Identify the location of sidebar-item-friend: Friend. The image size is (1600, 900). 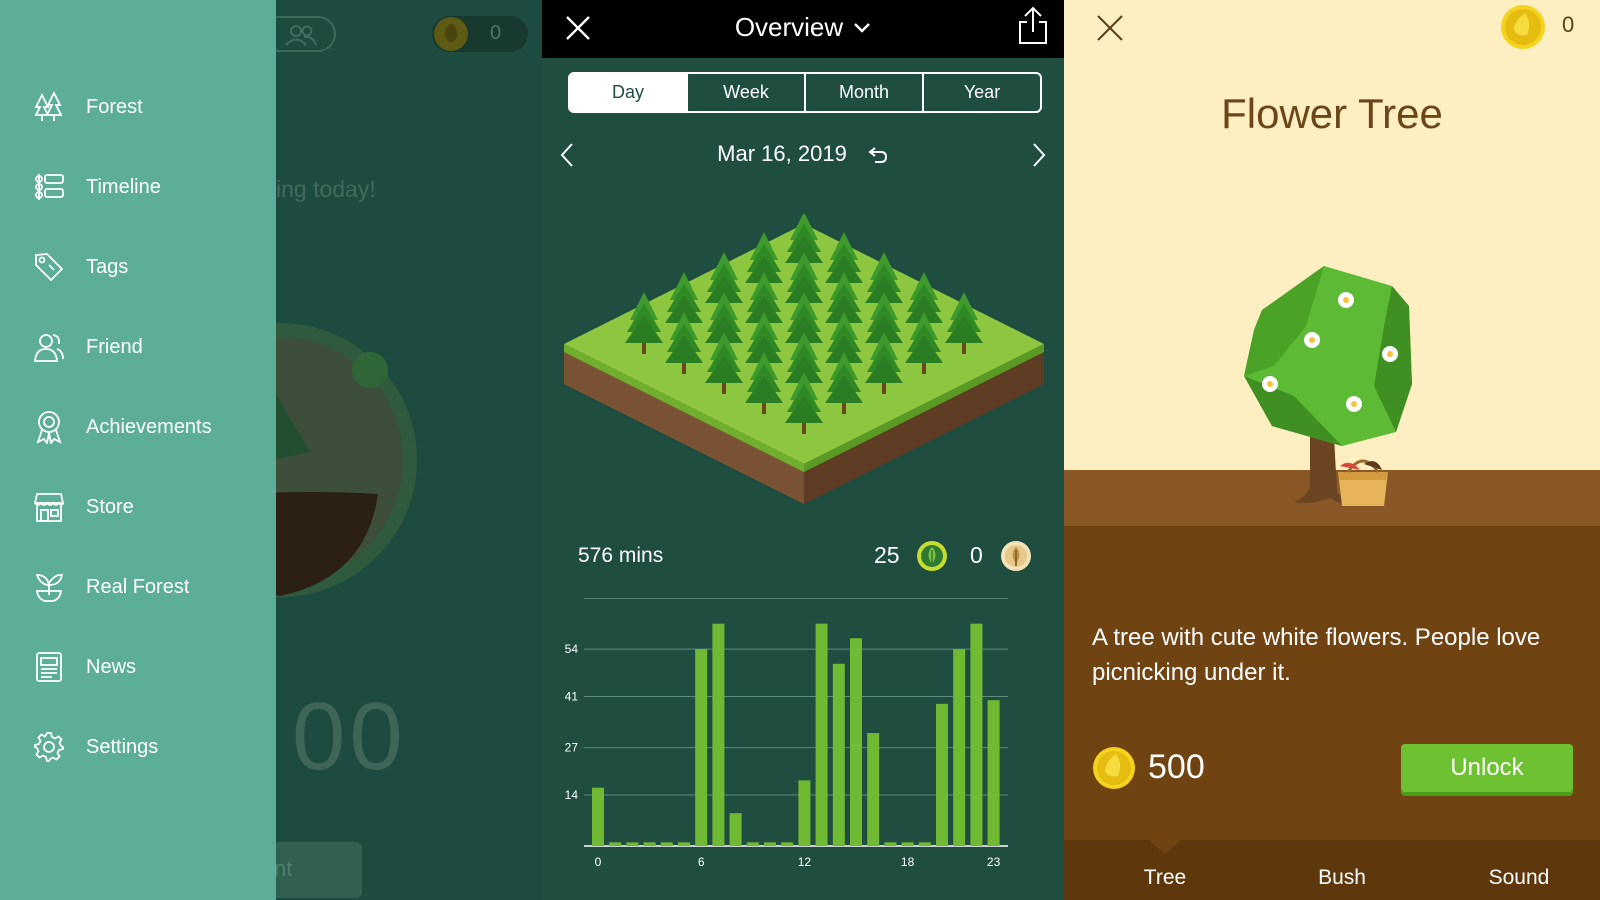
(152, 347).